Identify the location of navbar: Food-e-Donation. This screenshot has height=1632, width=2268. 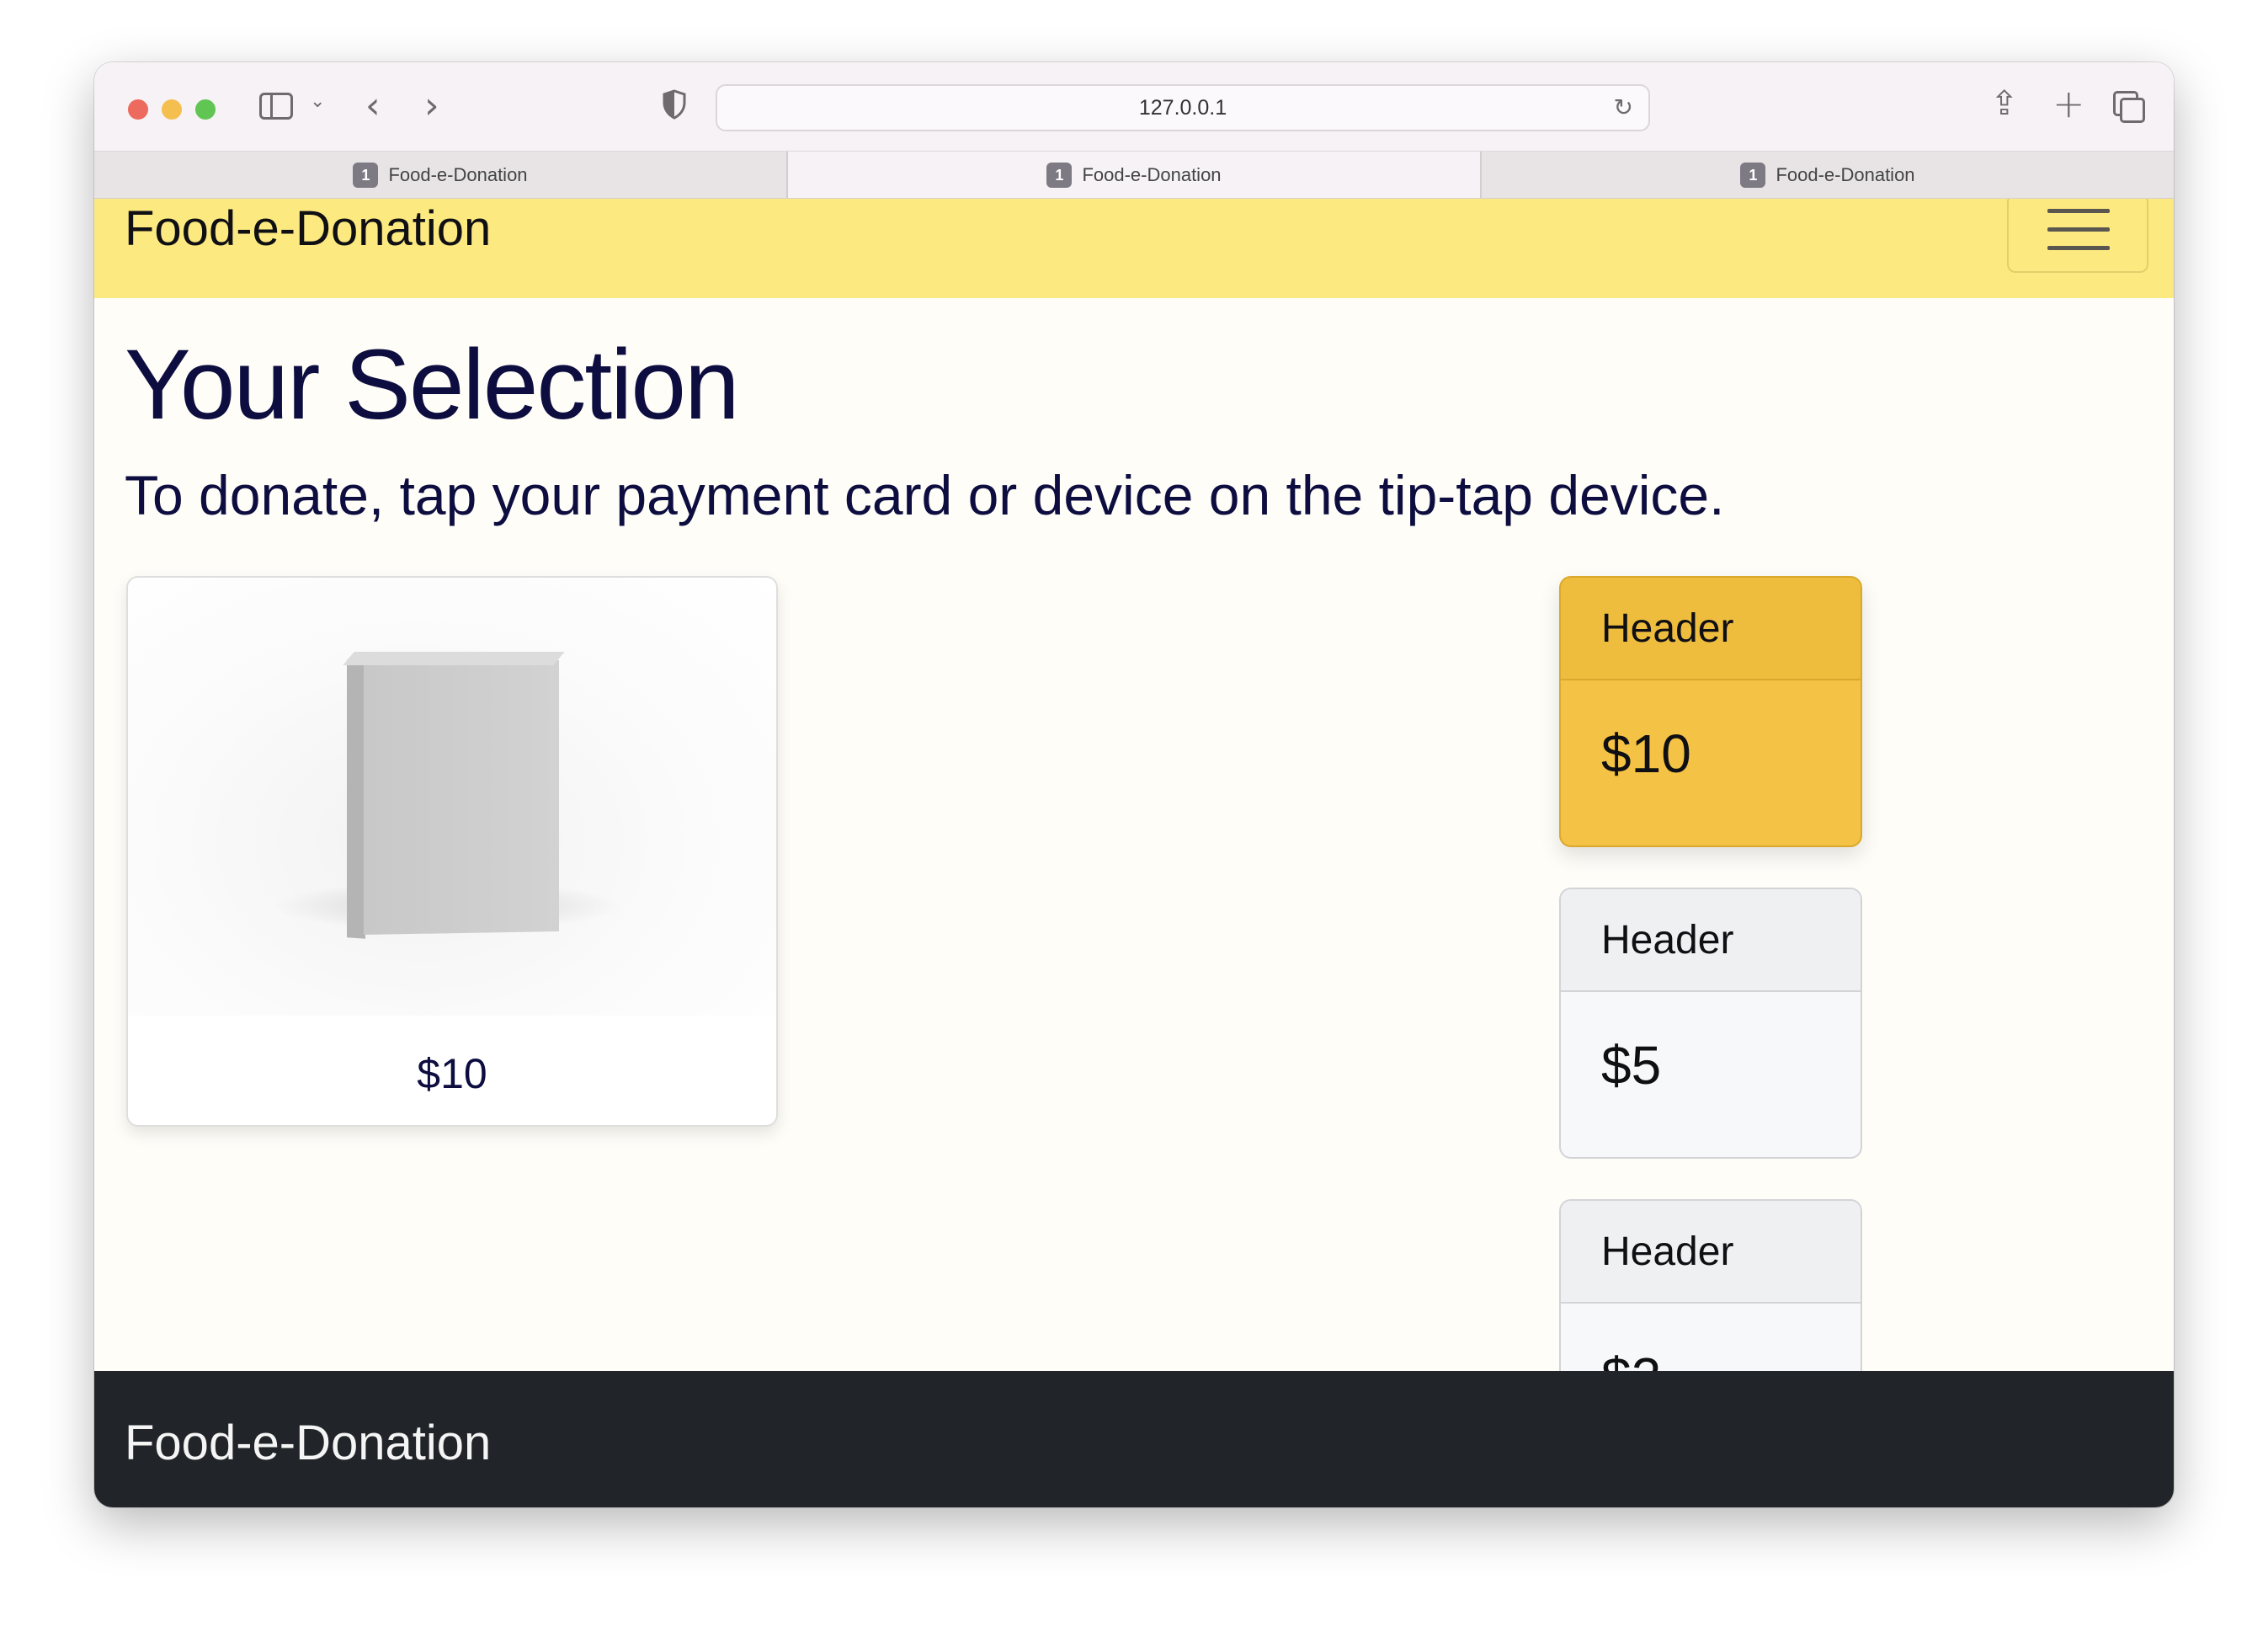
(1134, 248).